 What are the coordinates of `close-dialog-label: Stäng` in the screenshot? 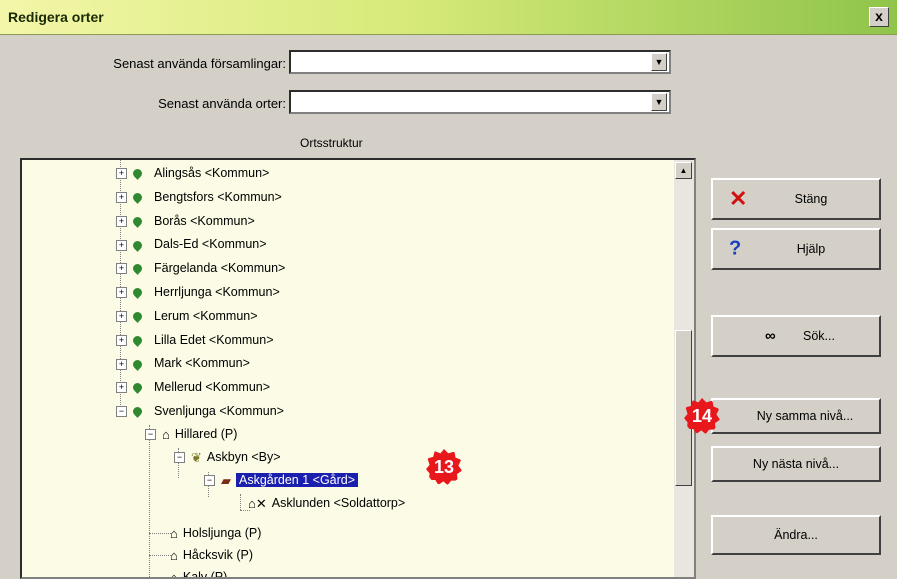 It's located at (811, 199).